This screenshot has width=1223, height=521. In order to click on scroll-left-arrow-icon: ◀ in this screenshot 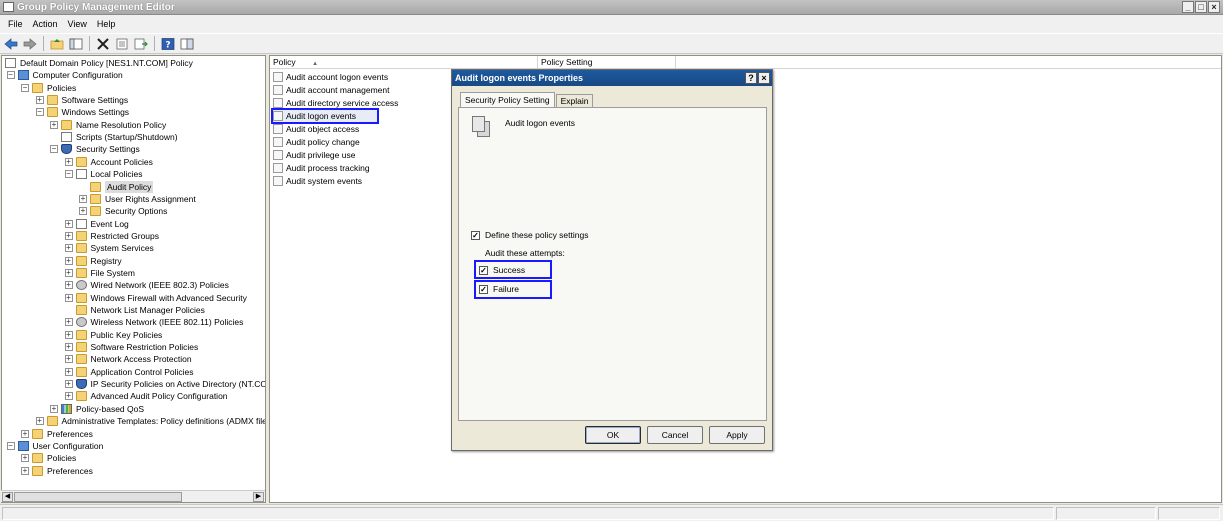, I will do `click(7, 497)`.